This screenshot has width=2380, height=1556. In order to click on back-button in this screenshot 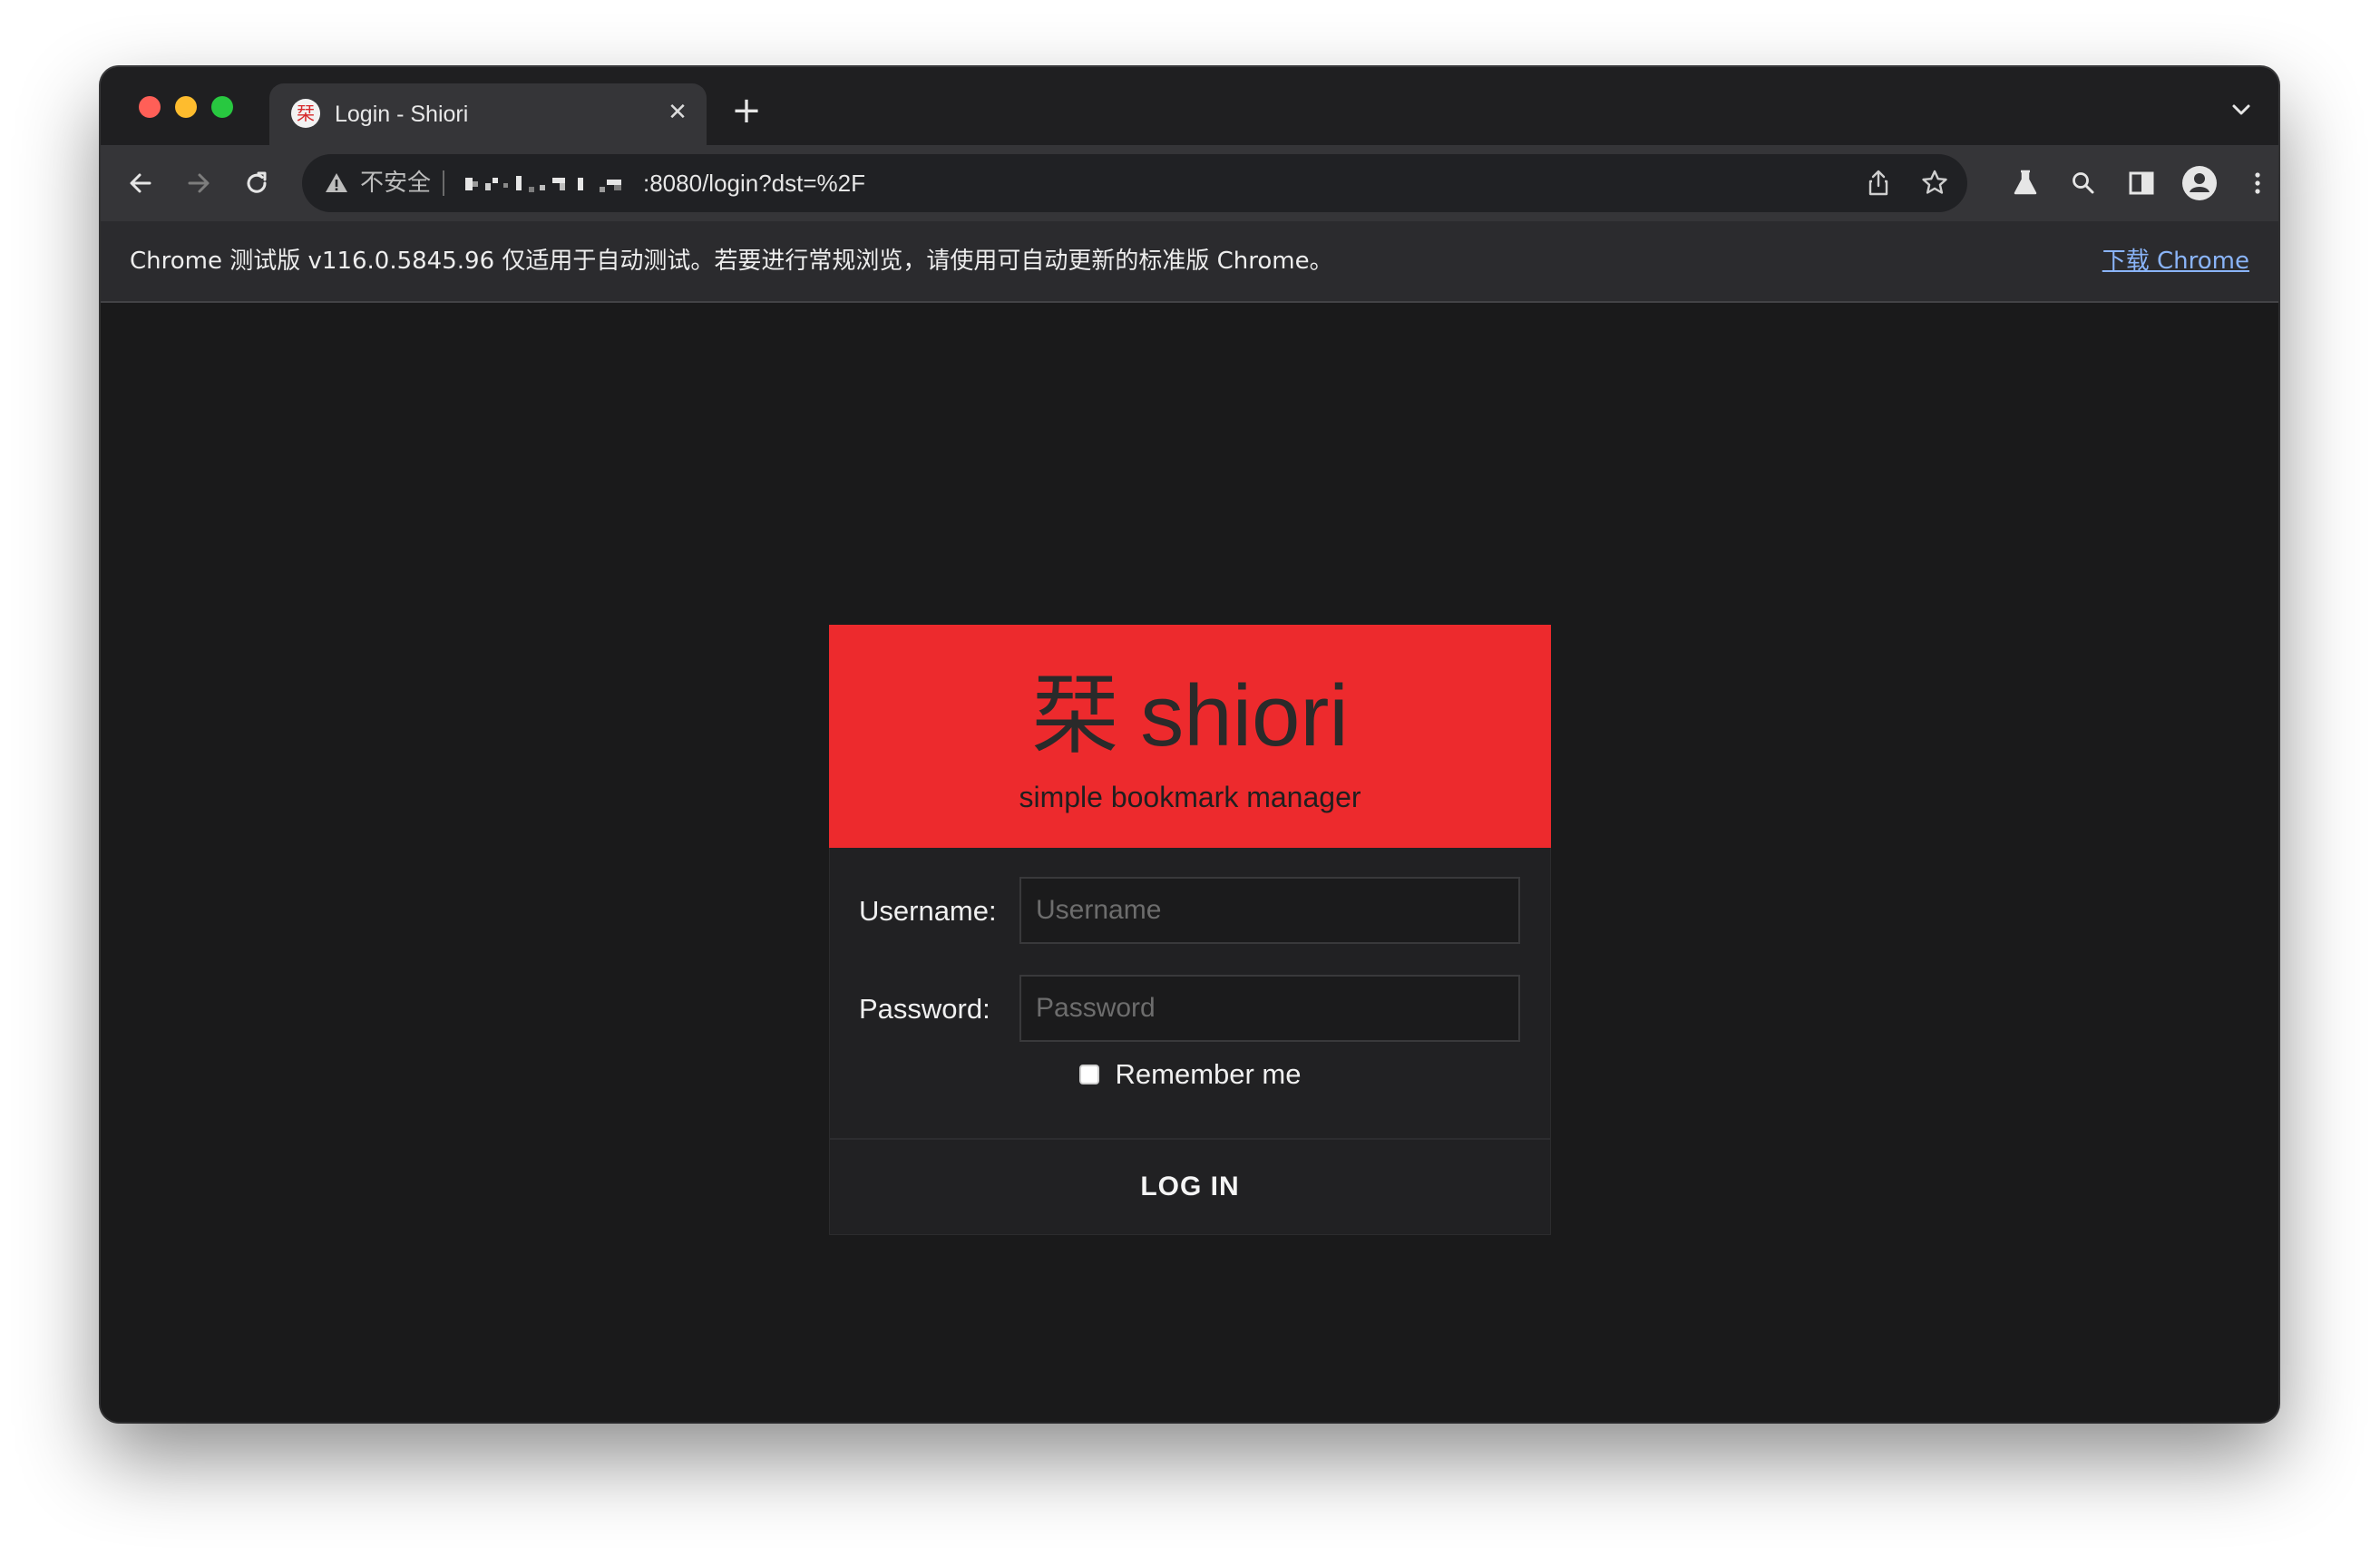, I will do `click(140, 183)`.